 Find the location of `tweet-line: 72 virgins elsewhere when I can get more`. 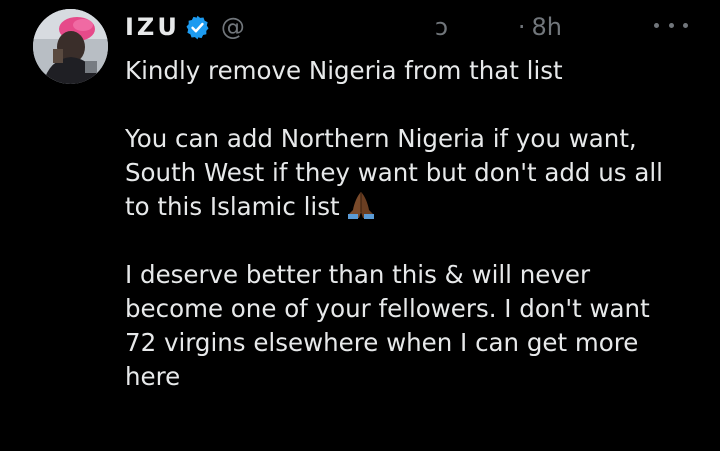

tweet-line: 72 virgins elsewhere when I can get more is located at coordinates (382, 342).